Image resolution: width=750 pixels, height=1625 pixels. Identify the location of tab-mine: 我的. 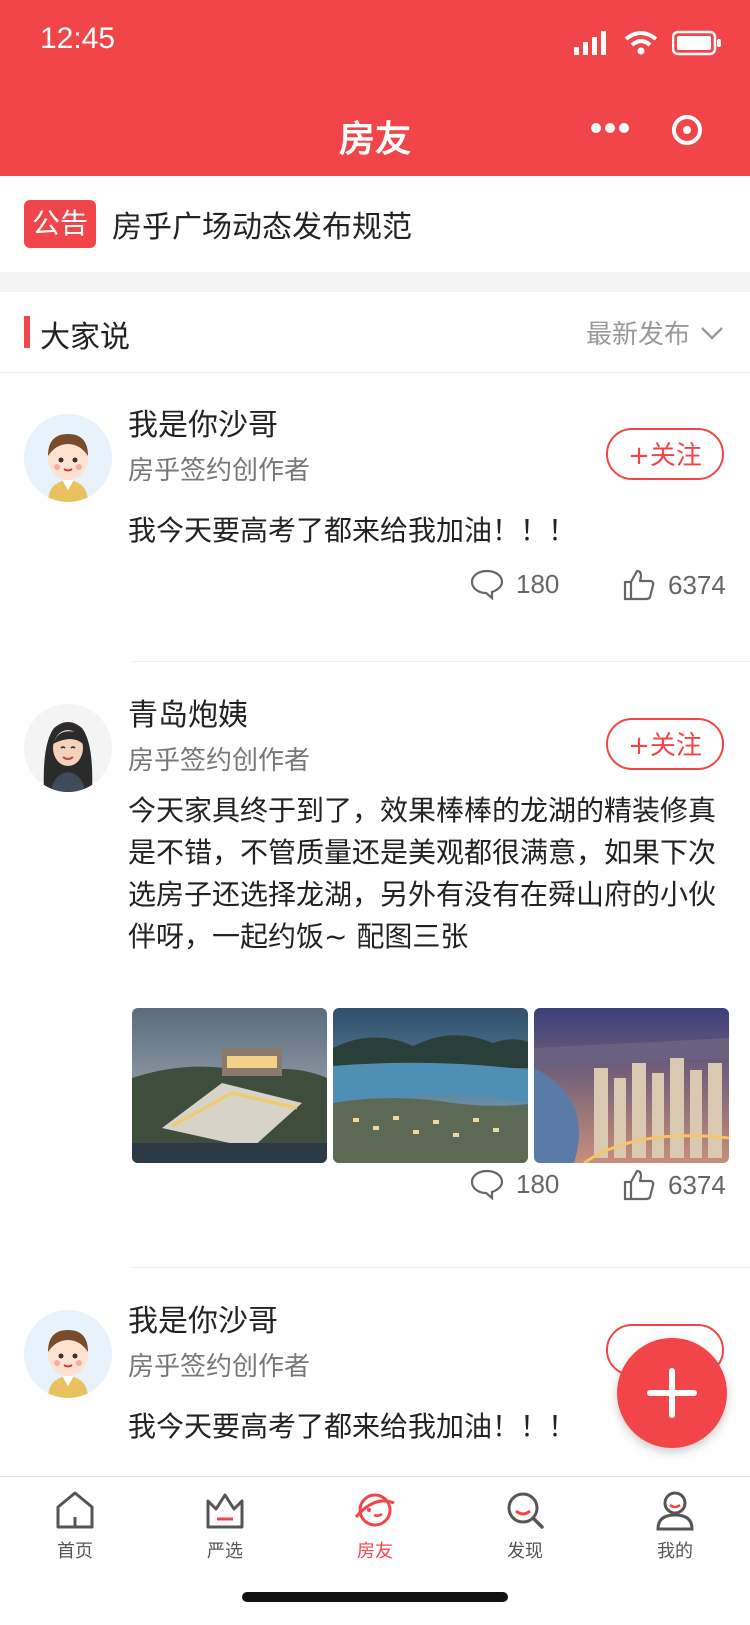
(675, 1526).